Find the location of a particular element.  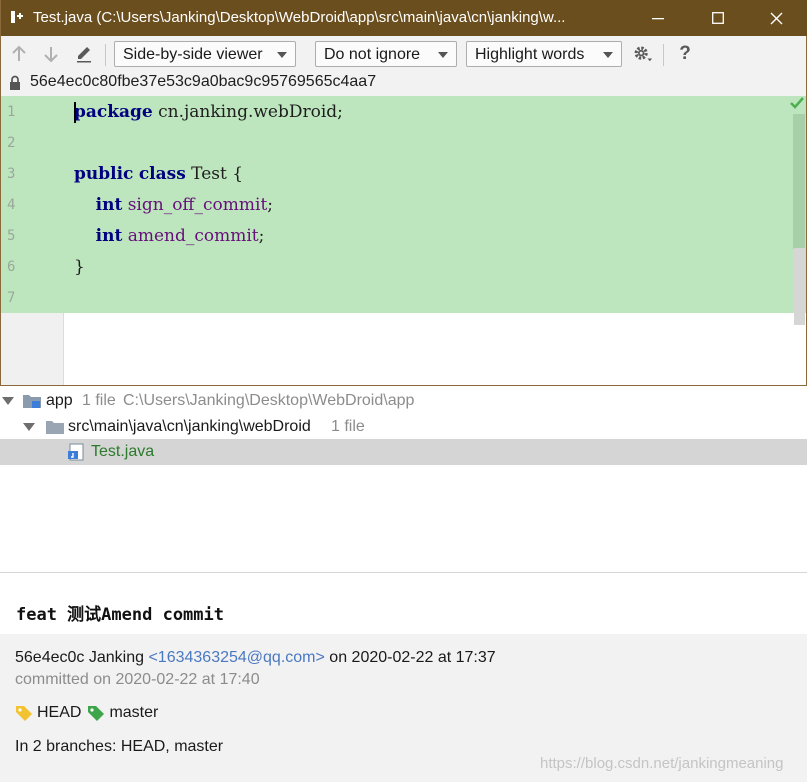

line-number: 1 is located at coordinates (11, 112).